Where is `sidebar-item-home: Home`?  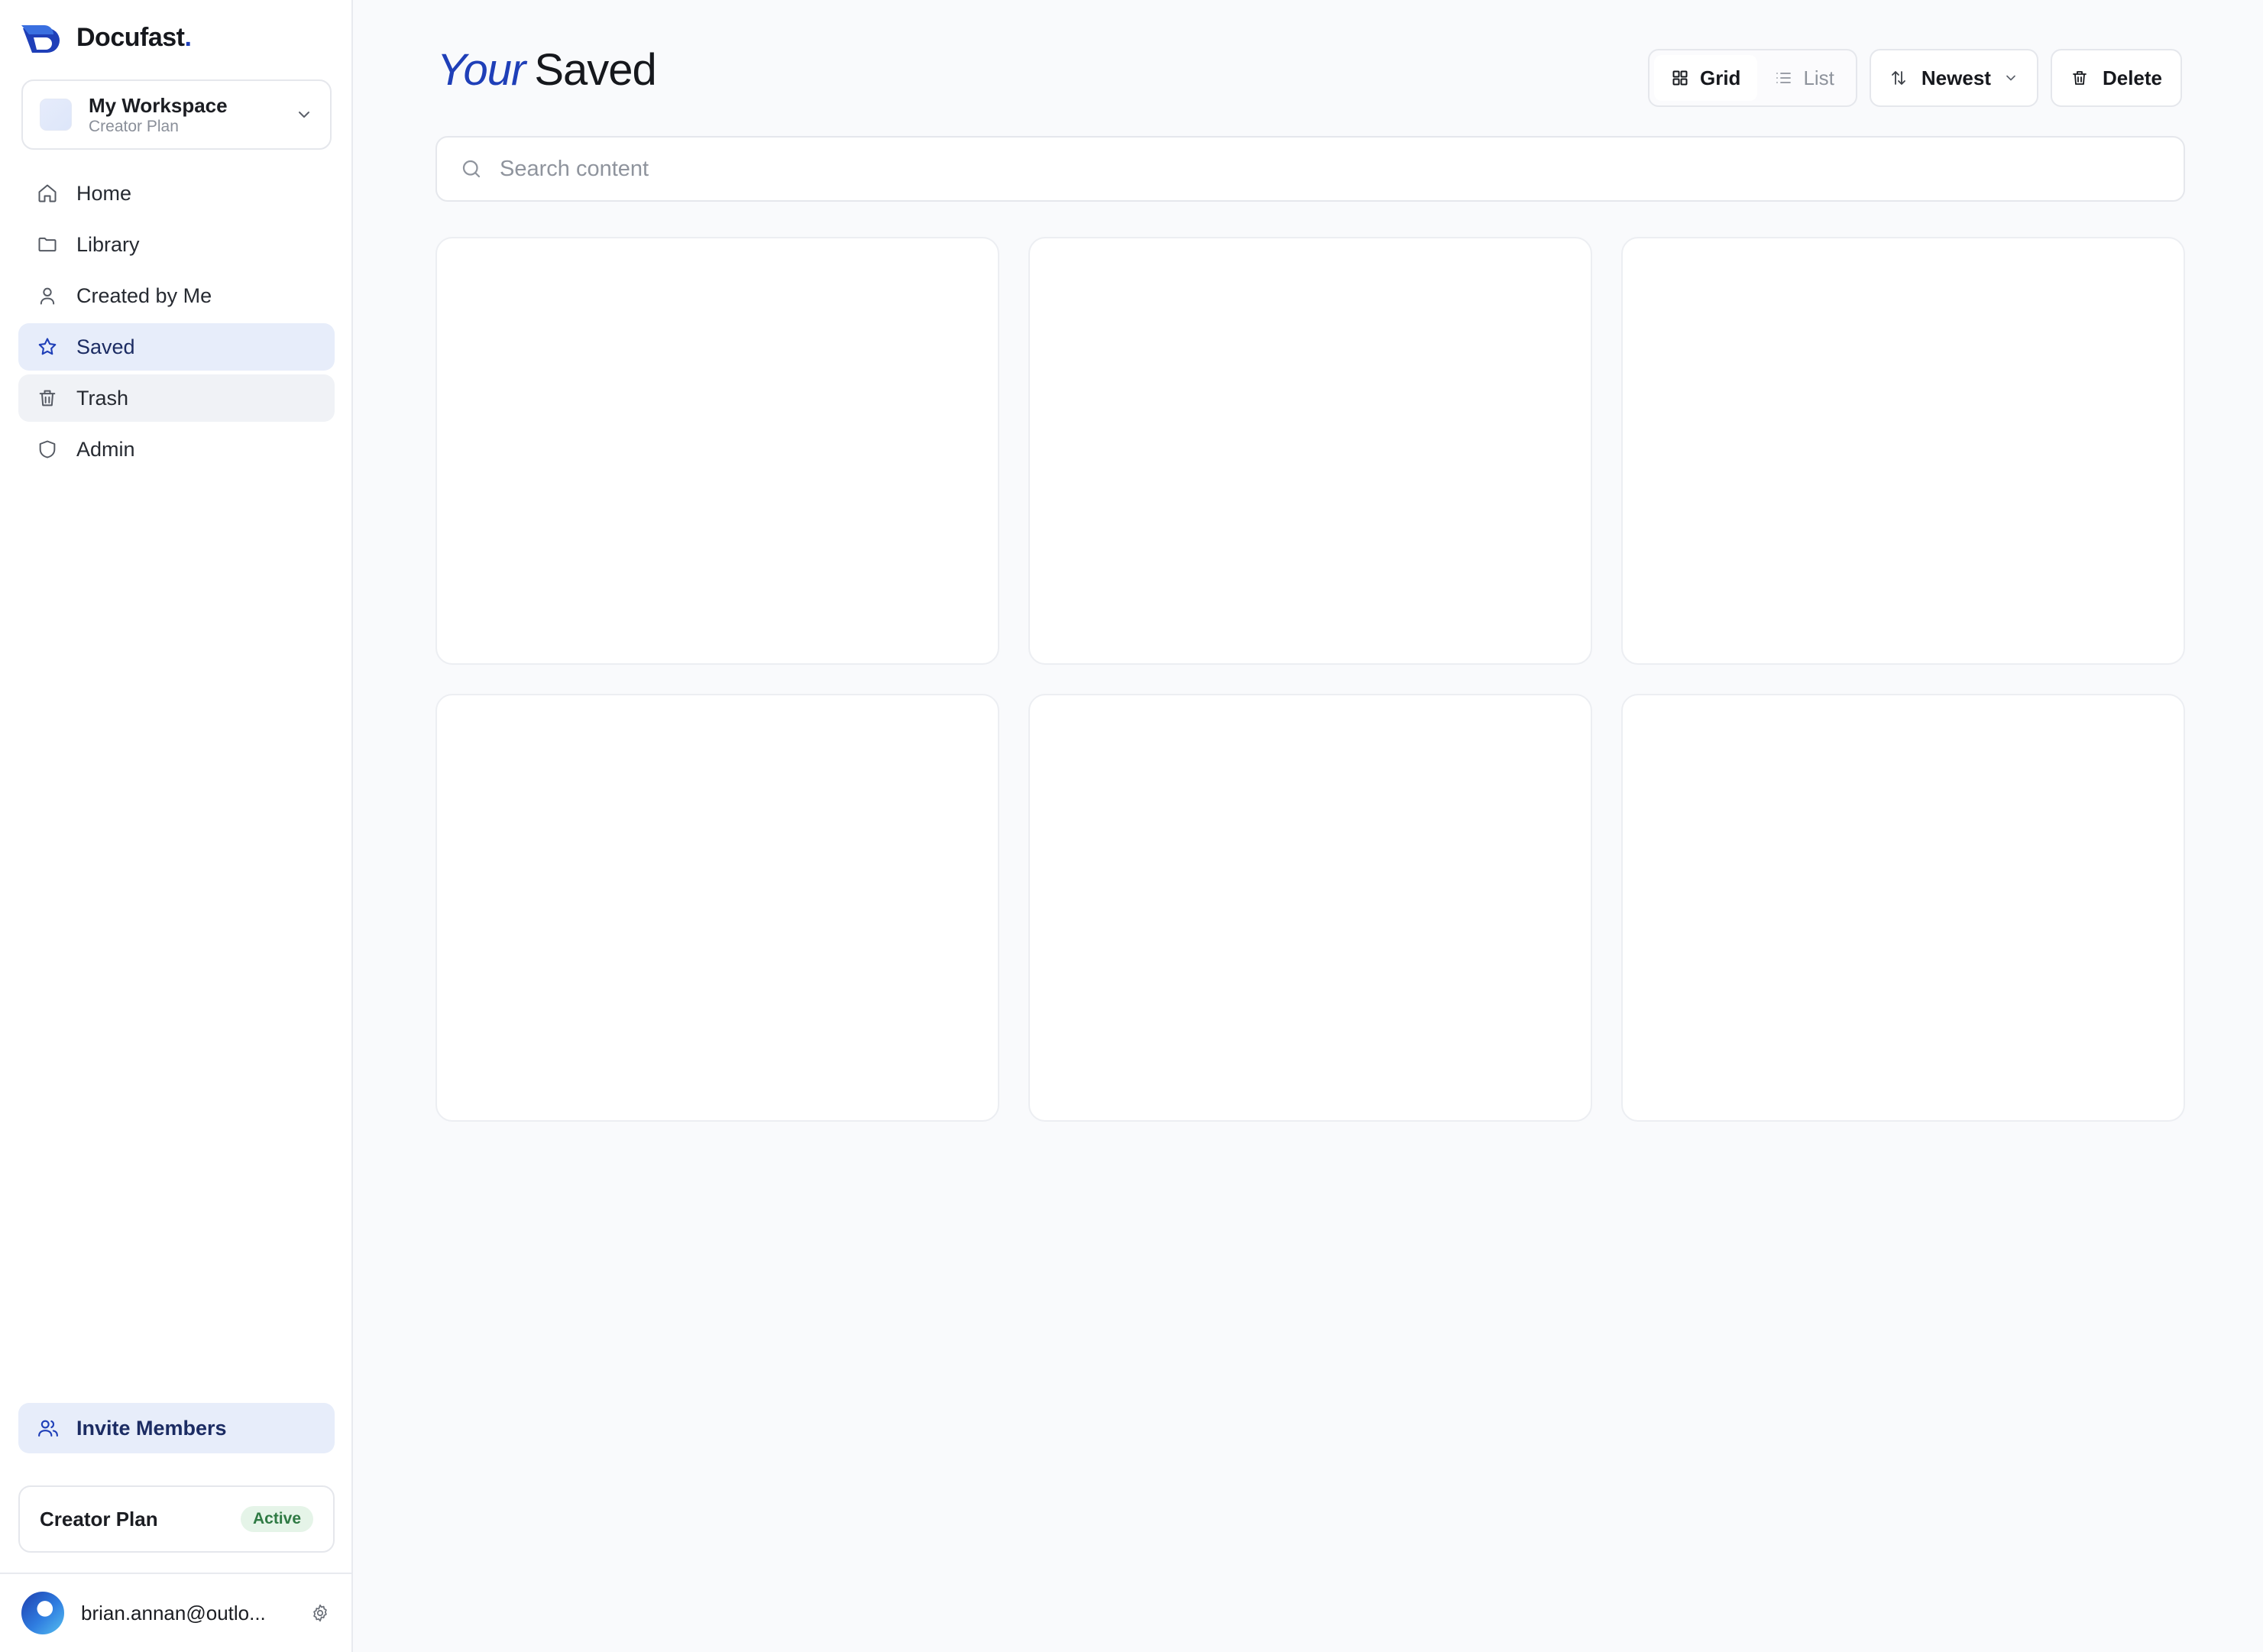
sidebar-item-home: Home is located at coordinates (177, 193).